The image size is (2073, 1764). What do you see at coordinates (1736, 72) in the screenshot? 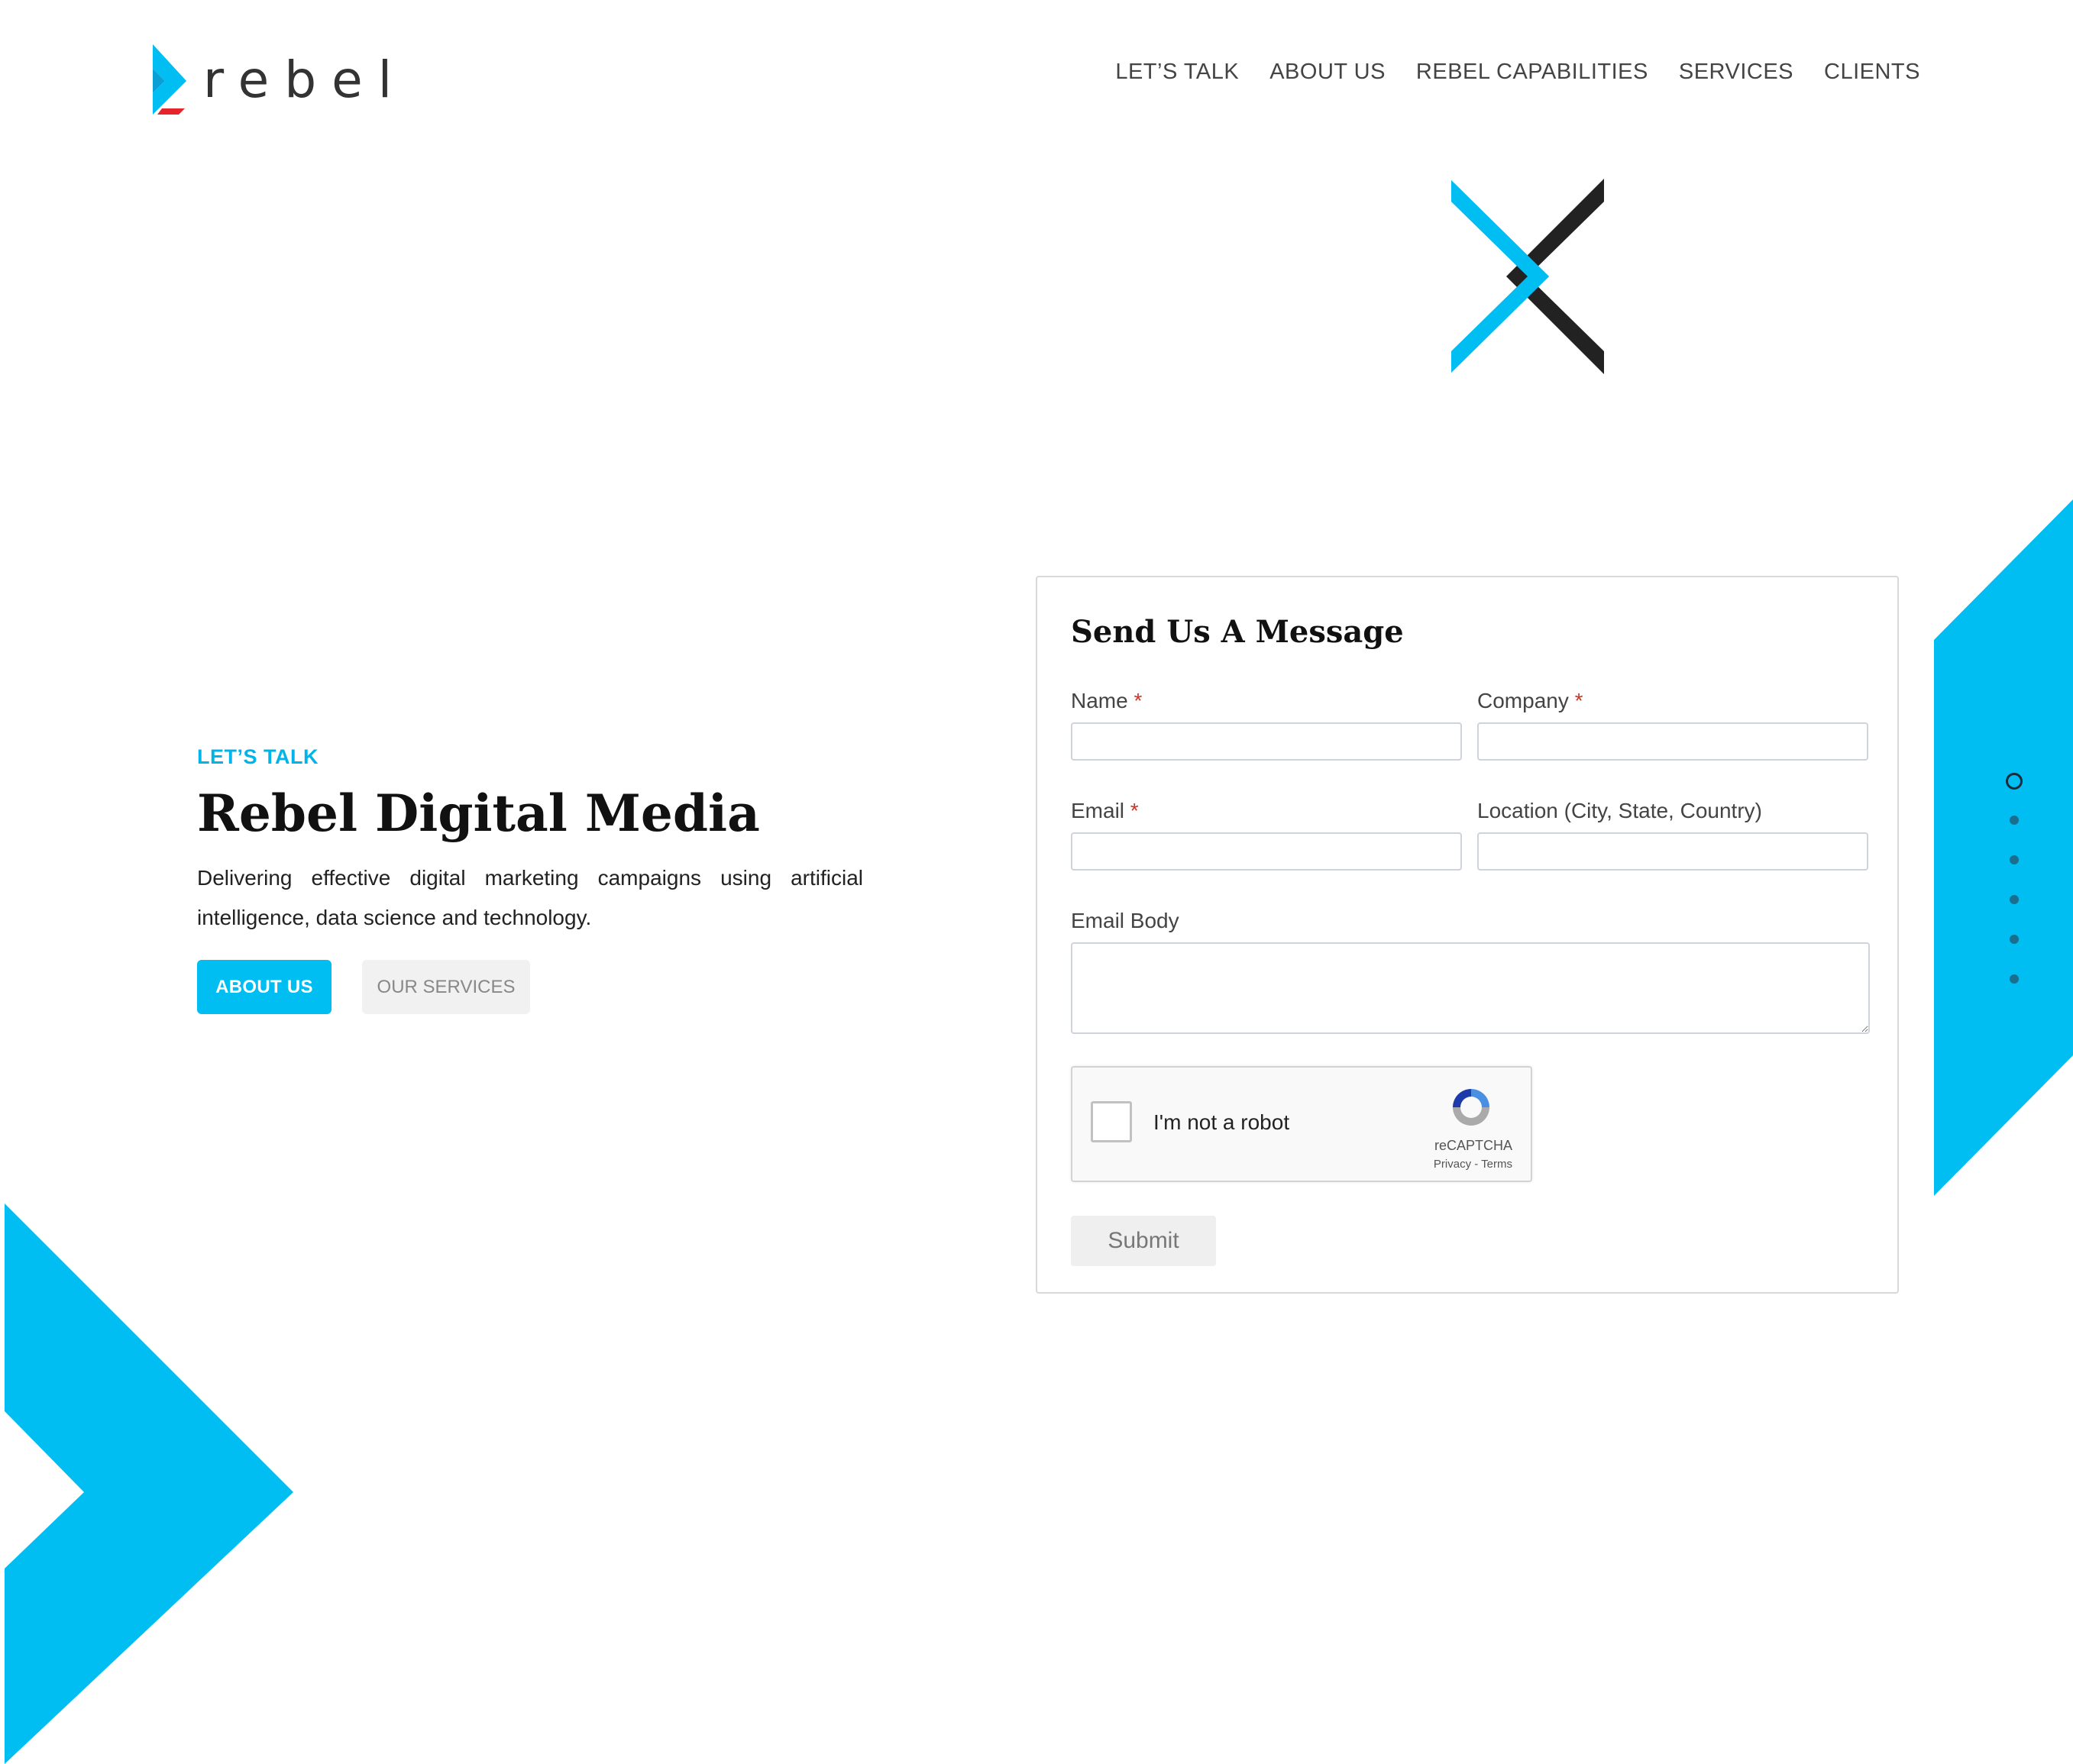
I see `nav-item-services: SERVICES` at bounding box center [1736, 72].